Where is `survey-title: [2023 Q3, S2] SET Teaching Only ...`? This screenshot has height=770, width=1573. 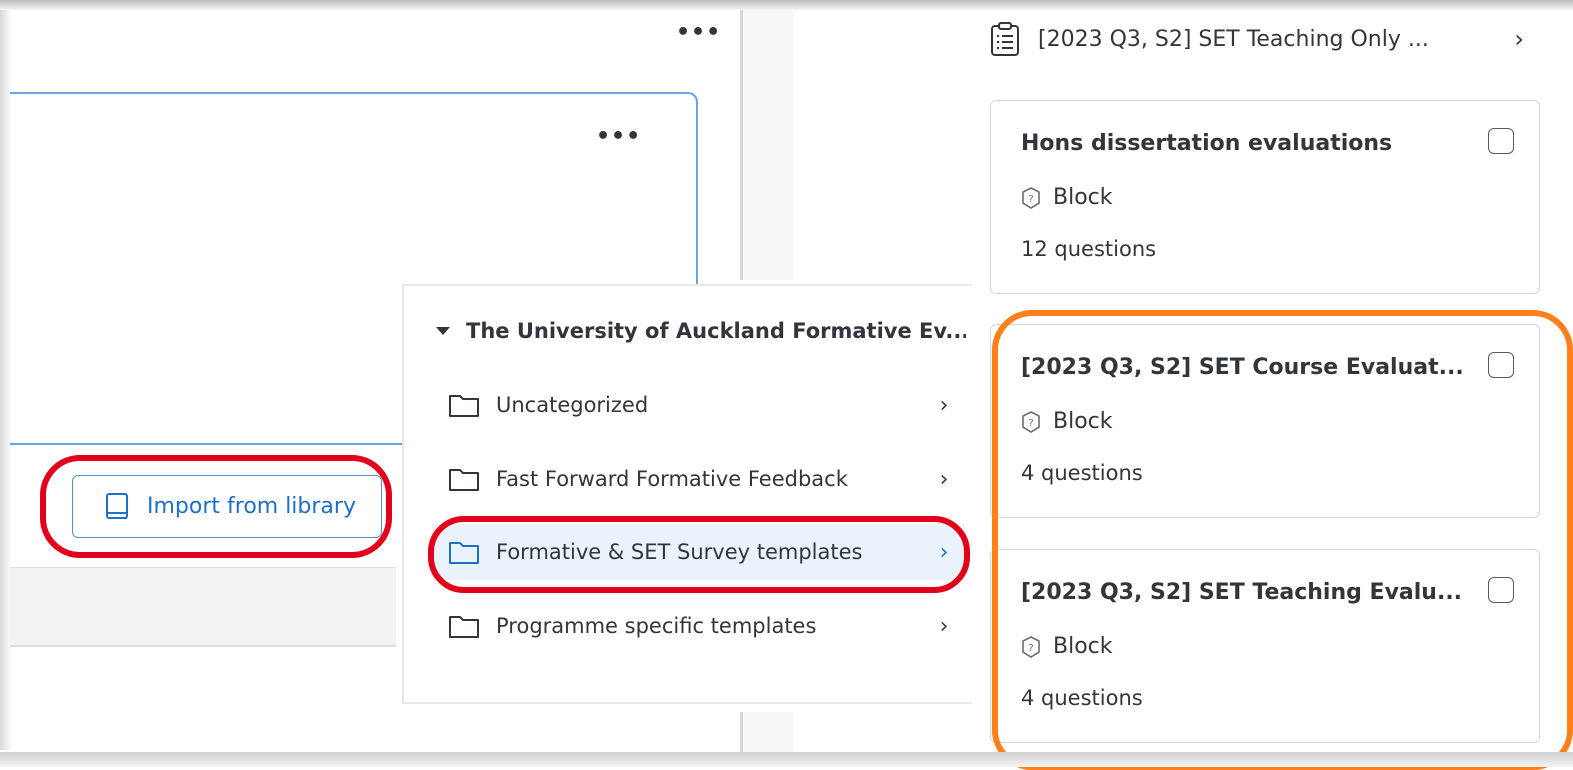 survey-title: [2023 Q3, S2] SET Teaching Only ... is located at coordinates (1233, 39).